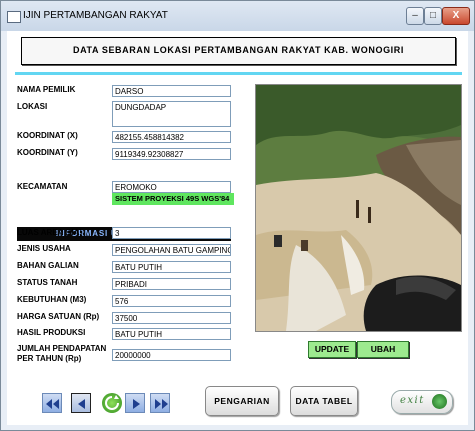  Describe the element at coordinates (171, 250) in the screenshot. I see `jenis-usaha-field: PENGOLAHAN BATU GAMPING` at that location.